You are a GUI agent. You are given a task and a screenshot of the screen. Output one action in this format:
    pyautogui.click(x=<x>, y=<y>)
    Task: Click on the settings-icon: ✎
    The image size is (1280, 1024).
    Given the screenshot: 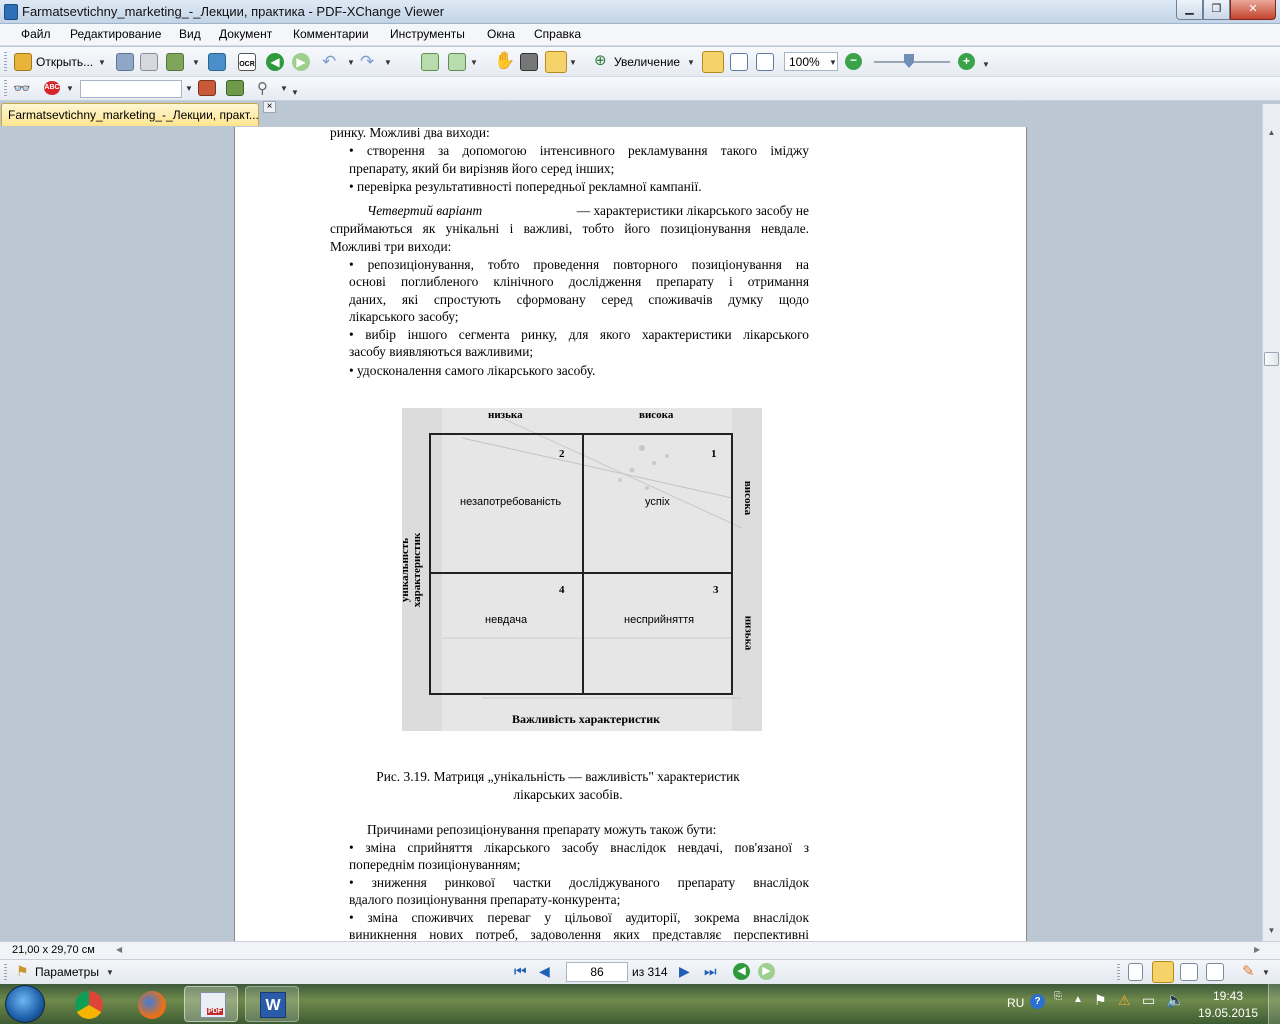 What is the action you would take?
    pyautogui.click(x=1248, y=971)
    